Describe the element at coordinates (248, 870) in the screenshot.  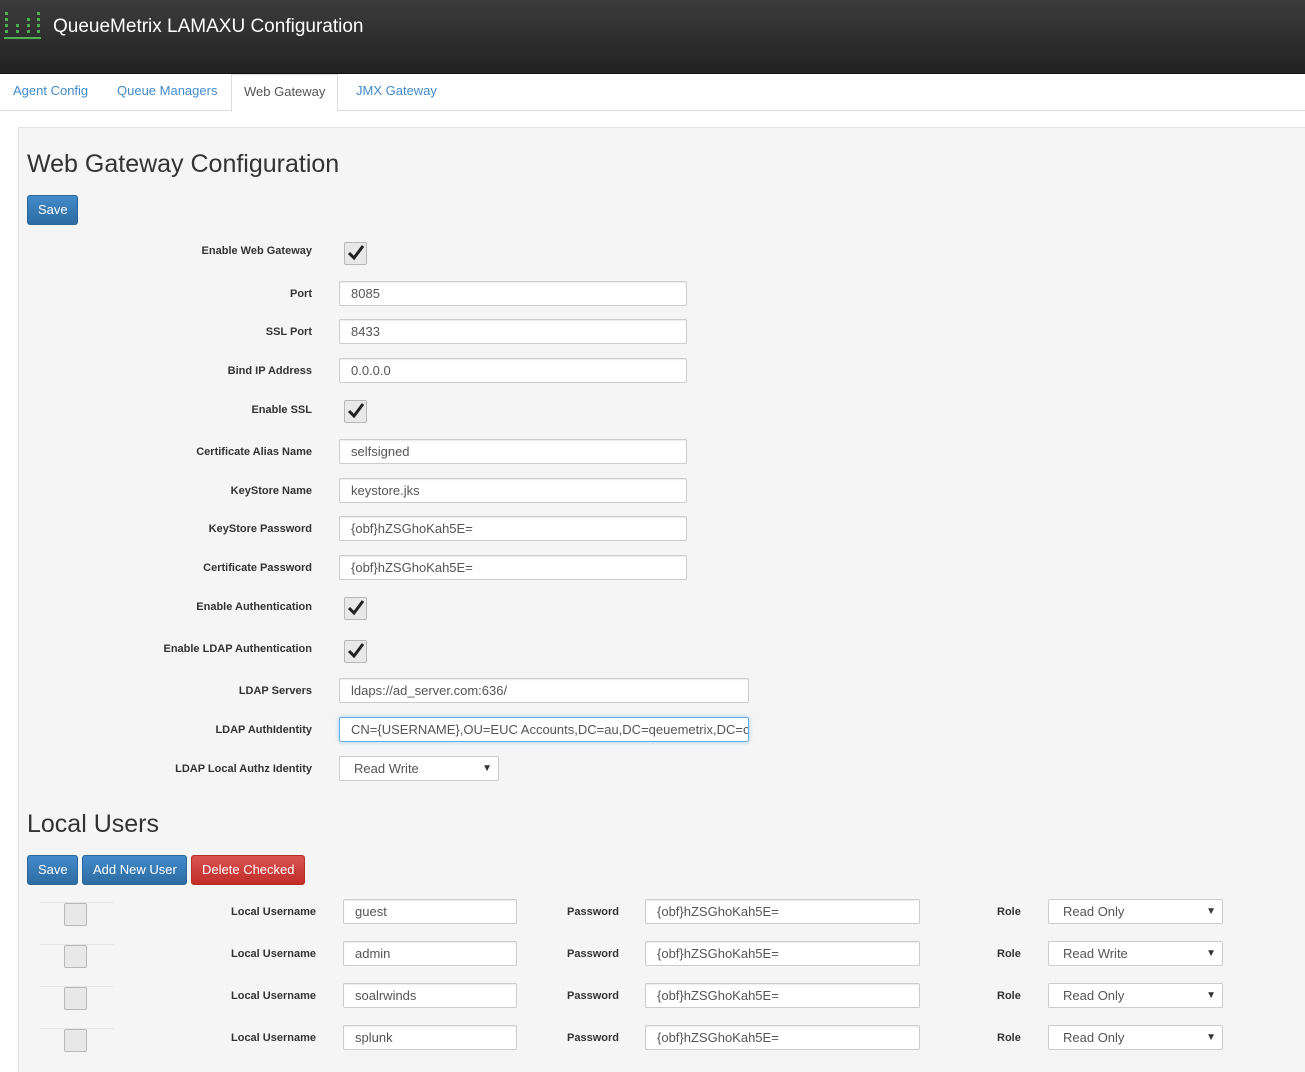
I see `delete-checked-button: Delete Checked` at that location.